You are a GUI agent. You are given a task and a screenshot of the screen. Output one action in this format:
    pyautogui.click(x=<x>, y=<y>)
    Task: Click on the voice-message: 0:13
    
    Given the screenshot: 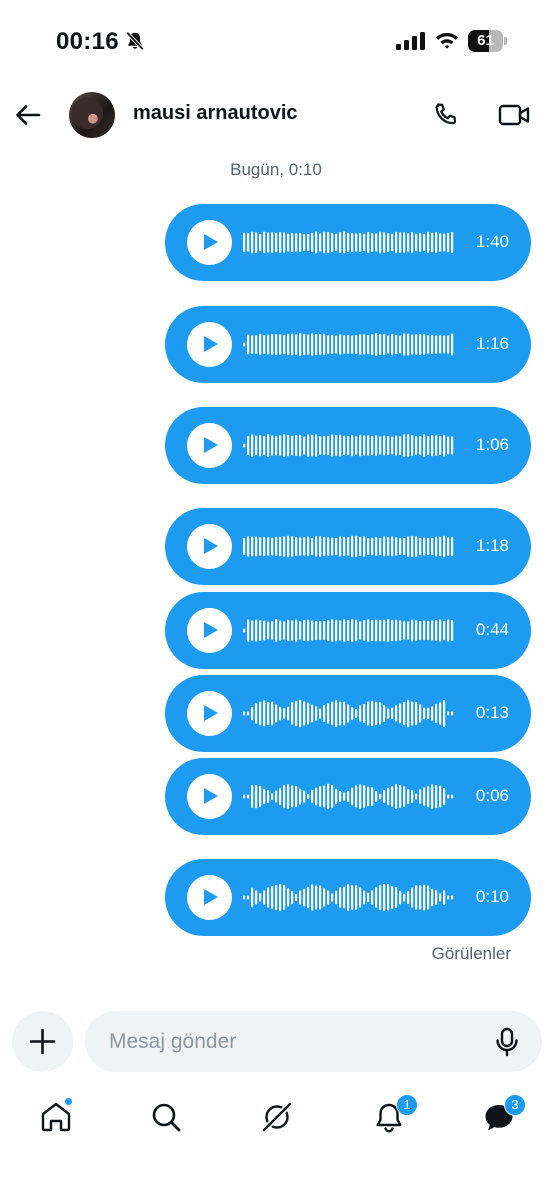 What is the action you would take?
    pyautogui.click(x=348, y=713)
    